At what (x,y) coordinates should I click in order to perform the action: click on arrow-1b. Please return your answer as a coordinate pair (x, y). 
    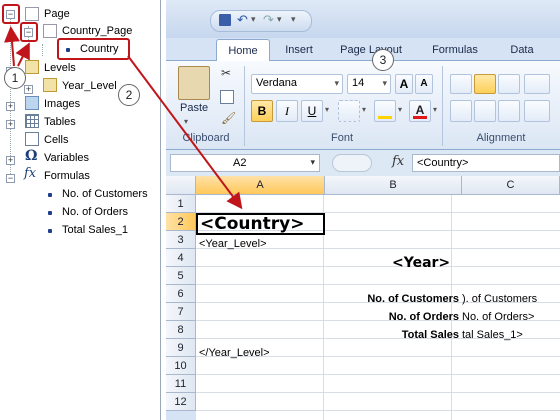
    Looking at the image, I should click on (22, 54).